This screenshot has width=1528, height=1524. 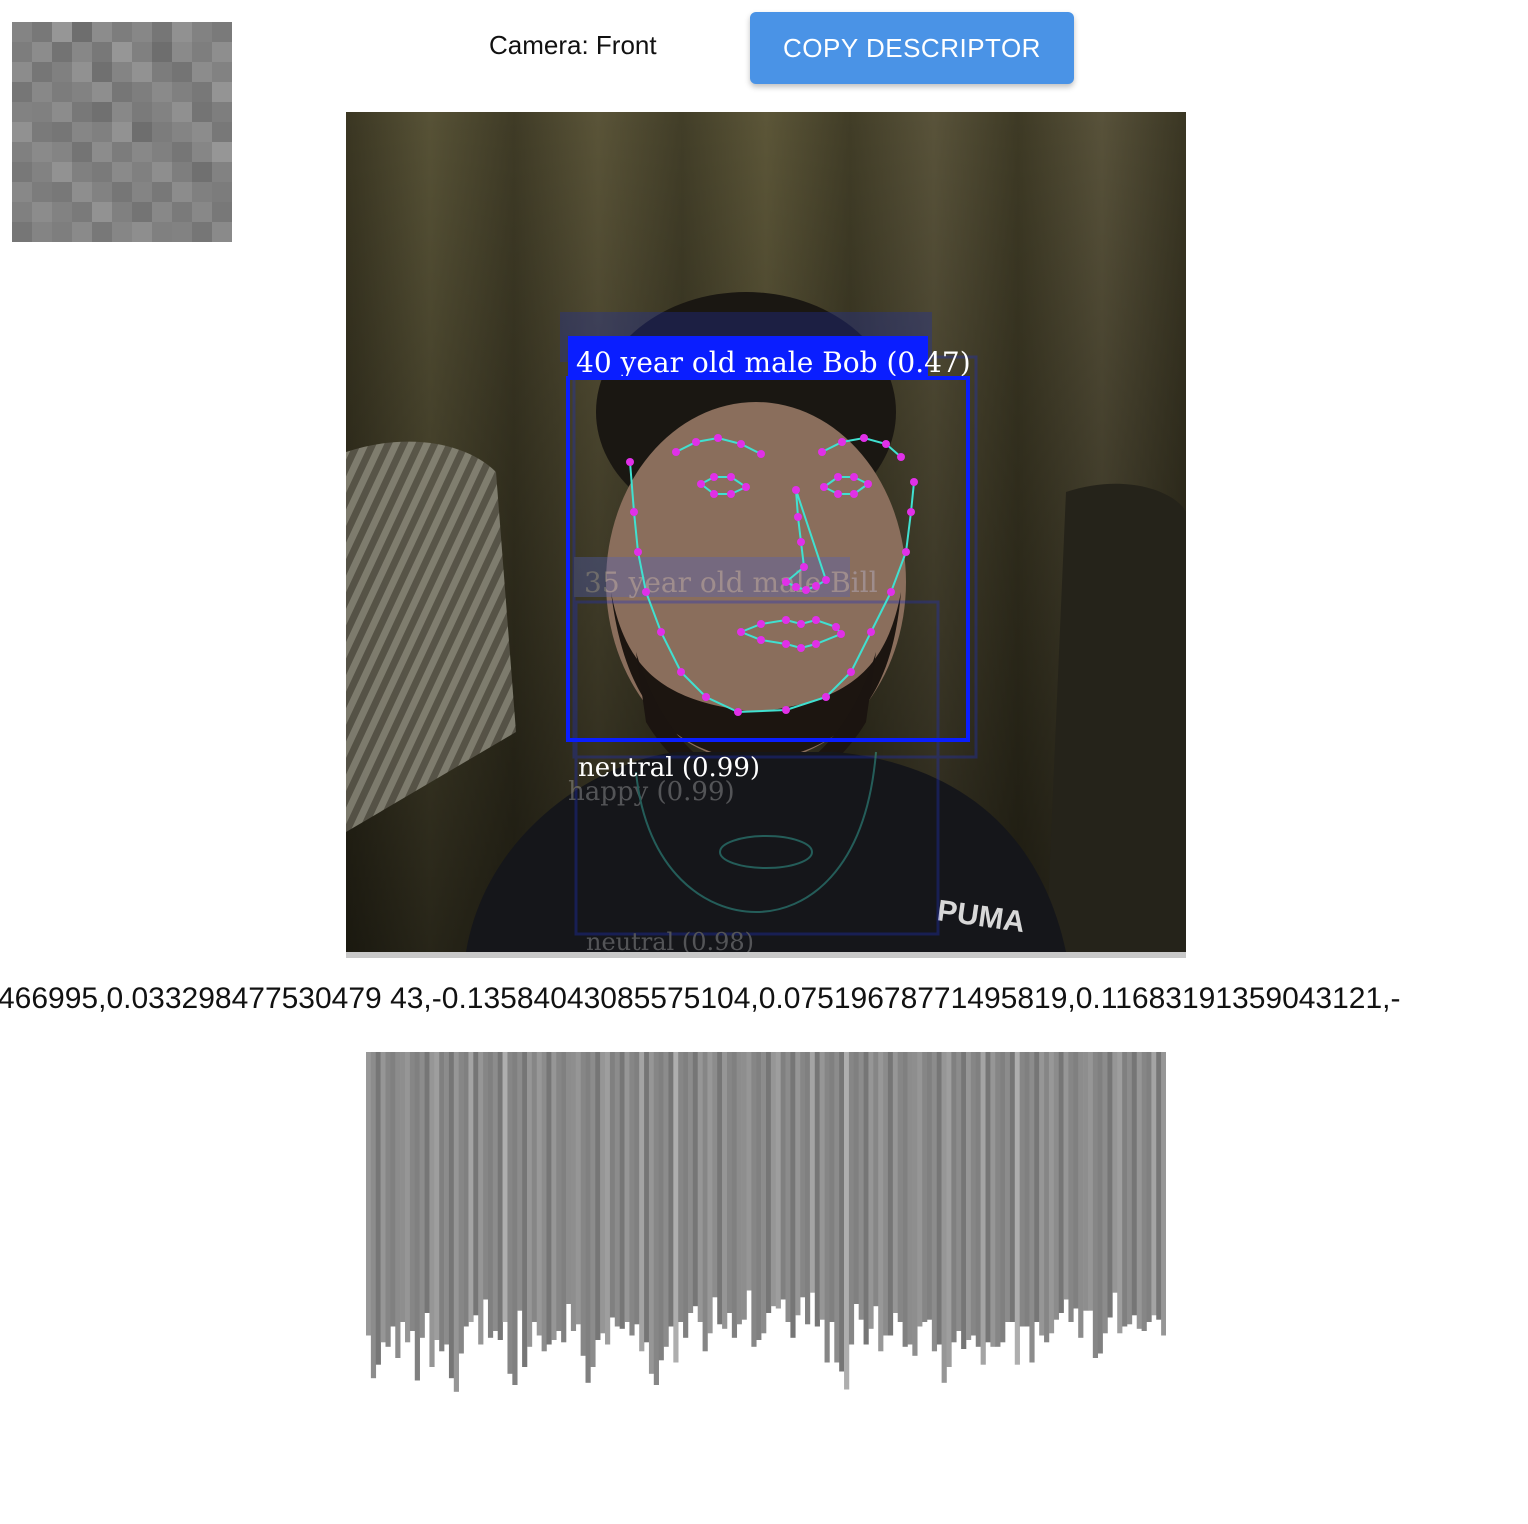 What do you see at coordinates (669, 768) in the screenshot?
I see `primary-expression-label: neutral (0.99)` at bounding box center [669, 768].